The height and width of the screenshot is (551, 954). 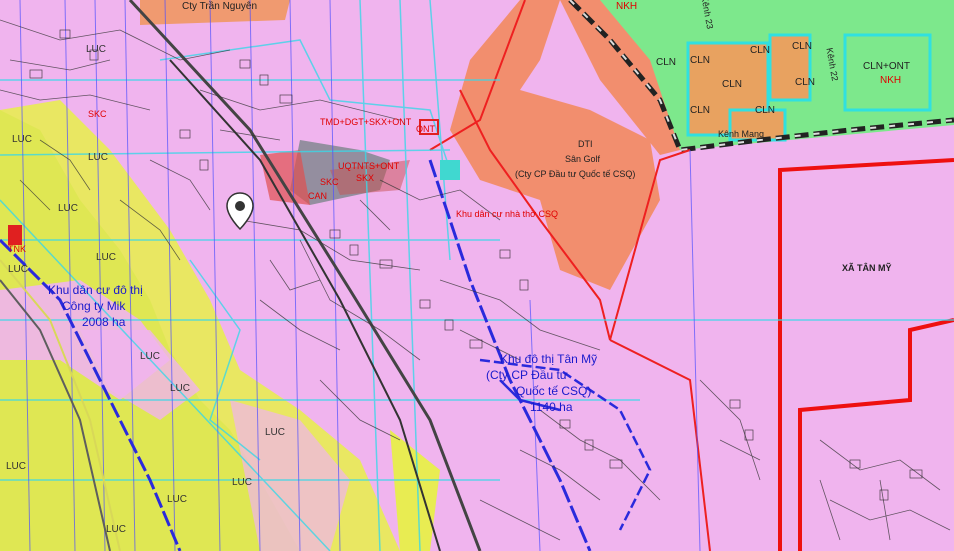 I want to click on label-tnk: TNK, so click(x=17, y=249).